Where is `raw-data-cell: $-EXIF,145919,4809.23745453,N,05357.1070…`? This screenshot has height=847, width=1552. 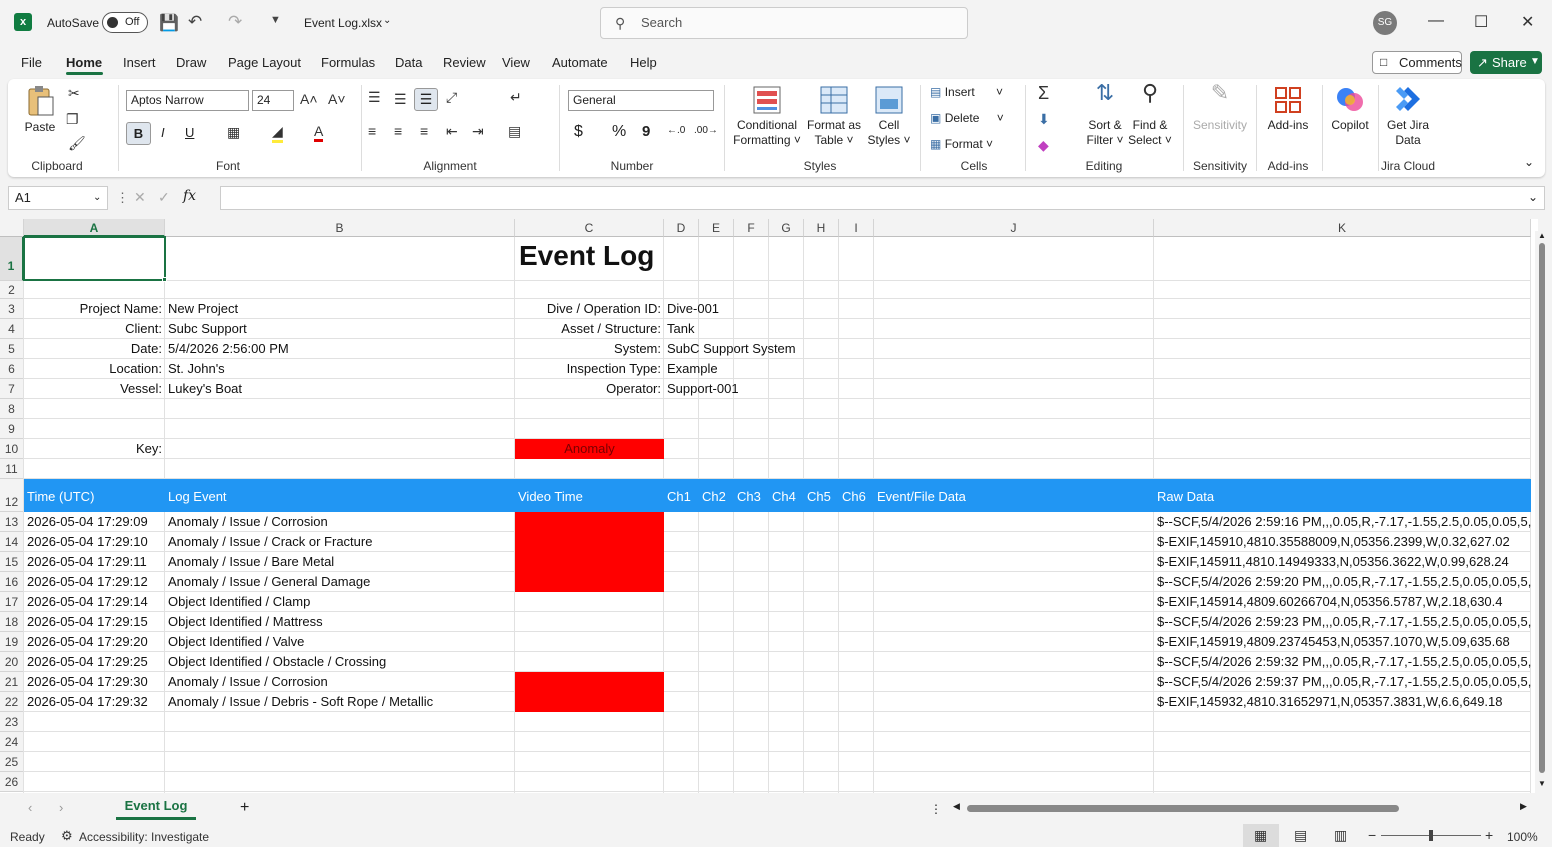 raw-data-cell: $-EXIF,145919,4809.23745453,N,05357.1070… is located at coordinates (1342, 641).